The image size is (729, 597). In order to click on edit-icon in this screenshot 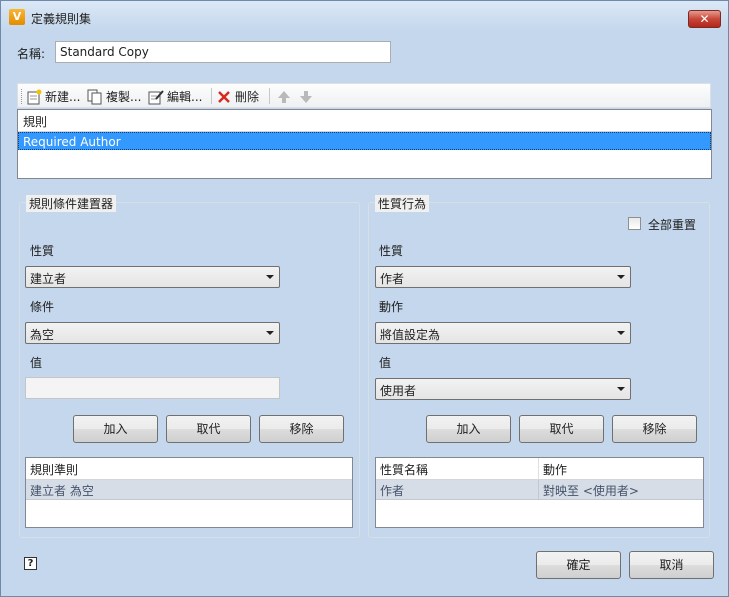, I will do `click(156, 97)`.